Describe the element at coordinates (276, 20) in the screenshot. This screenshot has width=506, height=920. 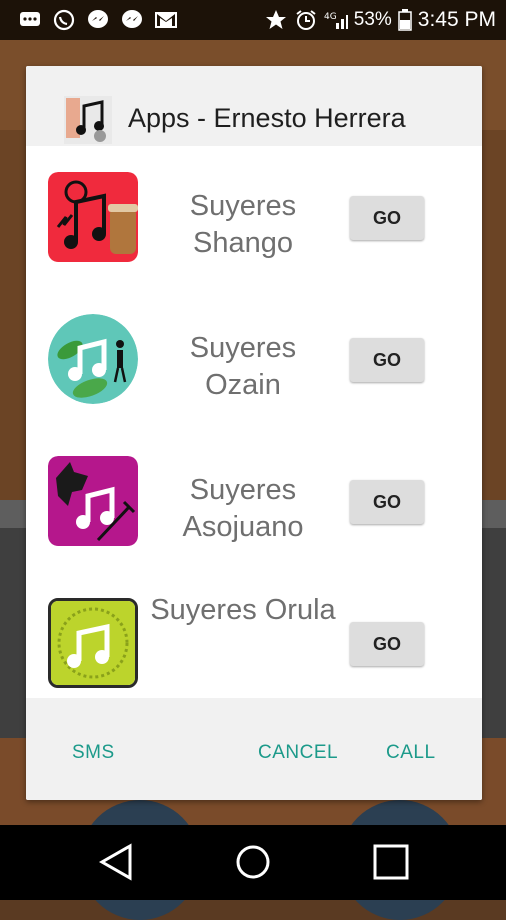
I see `star-icon` at that location.